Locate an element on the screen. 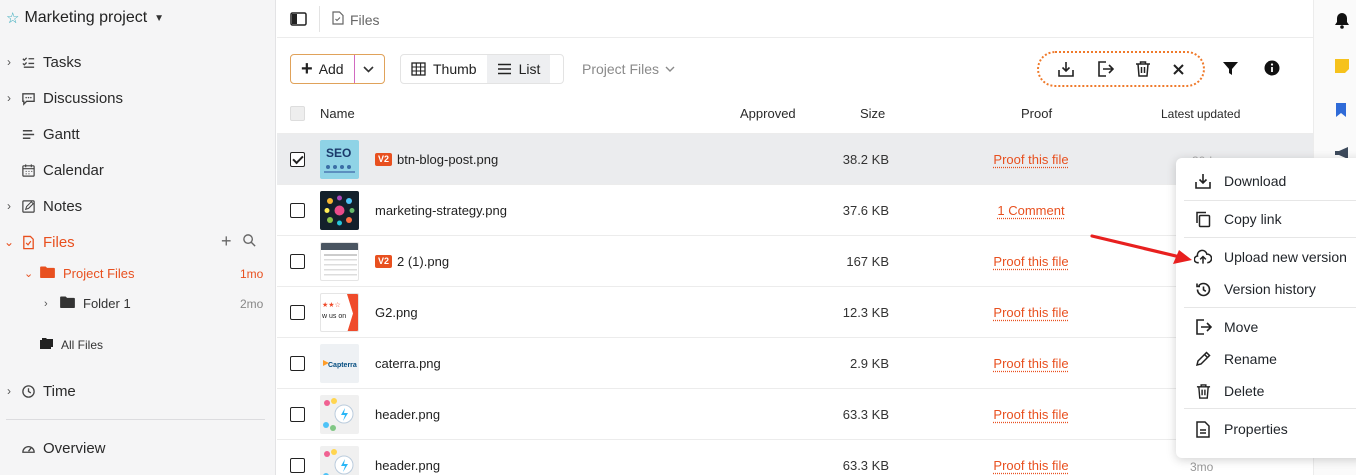 The height and width of the screenshot is (475, 1356). sidebar-item-overview: Overview is located at coordinates (53, 448).